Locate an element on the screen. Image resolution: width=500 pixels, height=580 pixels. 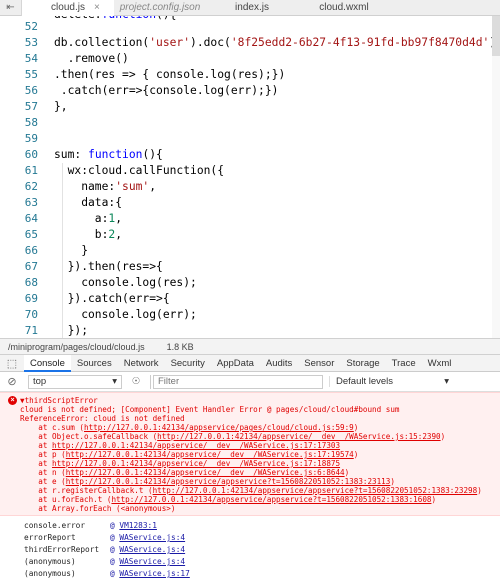
trace-source-link: WAService.js:17 is located at coordinates (154, 573).